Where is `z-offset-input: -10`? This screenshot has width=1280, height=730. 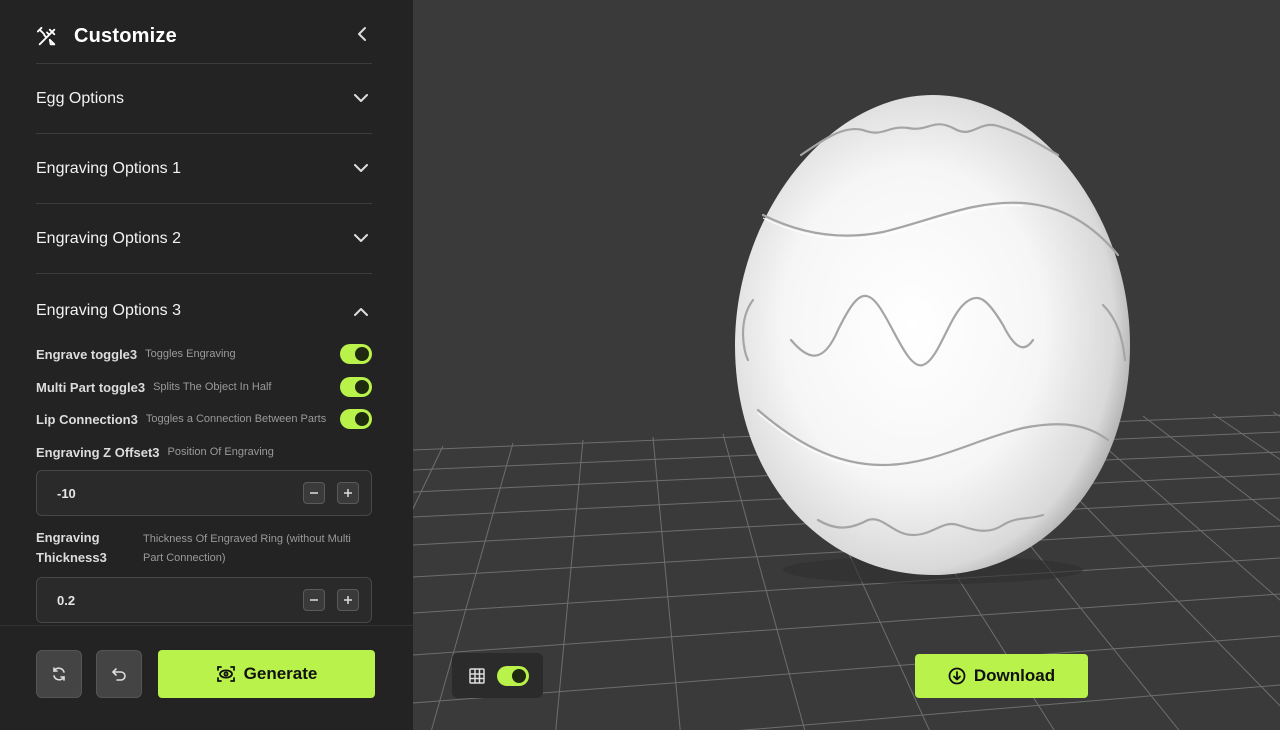
z-offset-input: -10 is located at coordinates (204, 493).